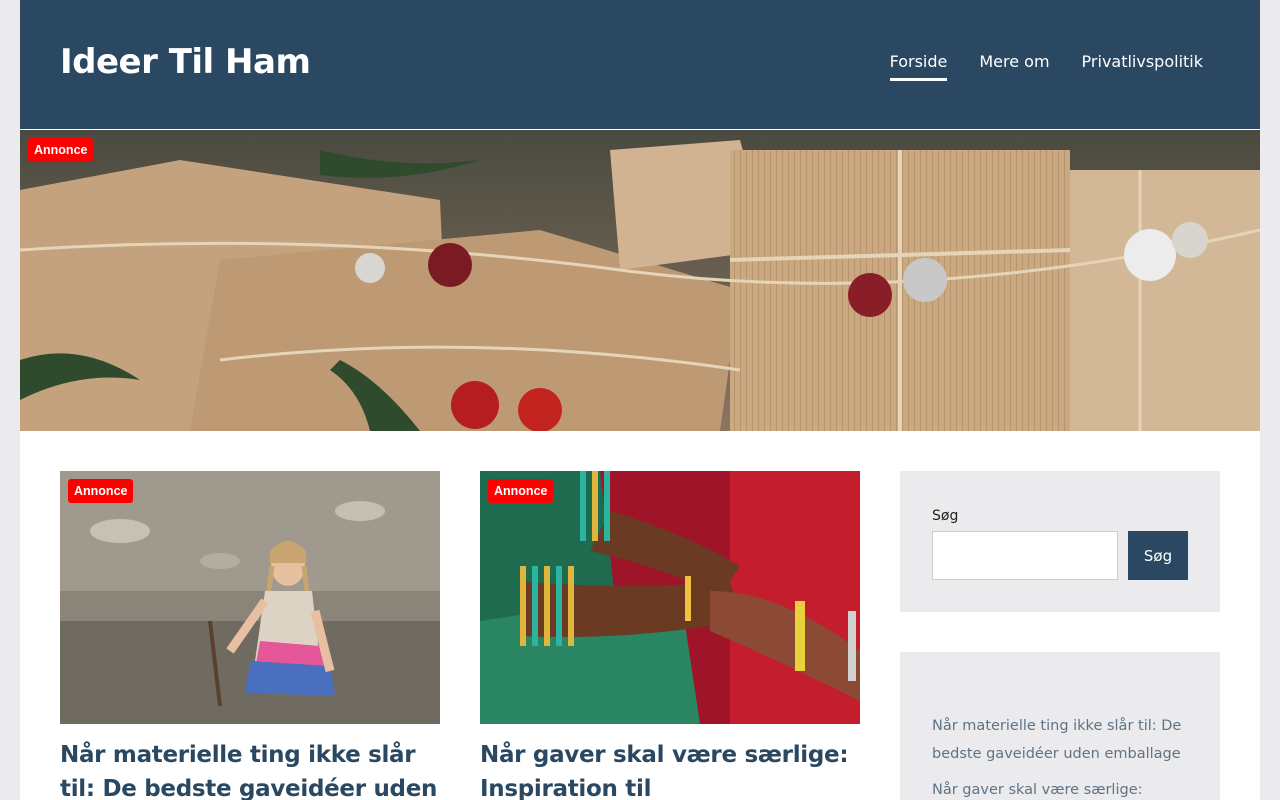 The height and width of the screenshot is (800, 1280). I want to click on nav-item-forside: Forside, so click(918, 66).